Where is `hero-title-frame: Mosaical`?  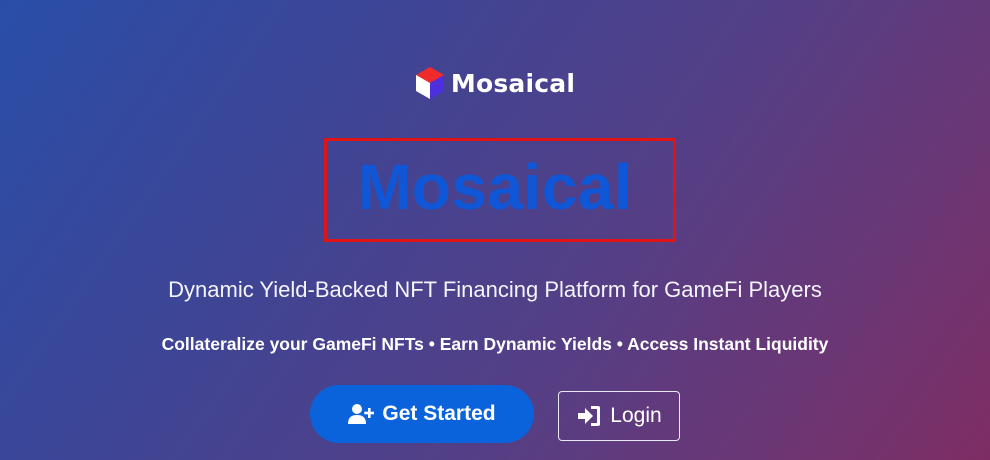 hero-title-frame: Mosaical is located at coordinates (500, 190).